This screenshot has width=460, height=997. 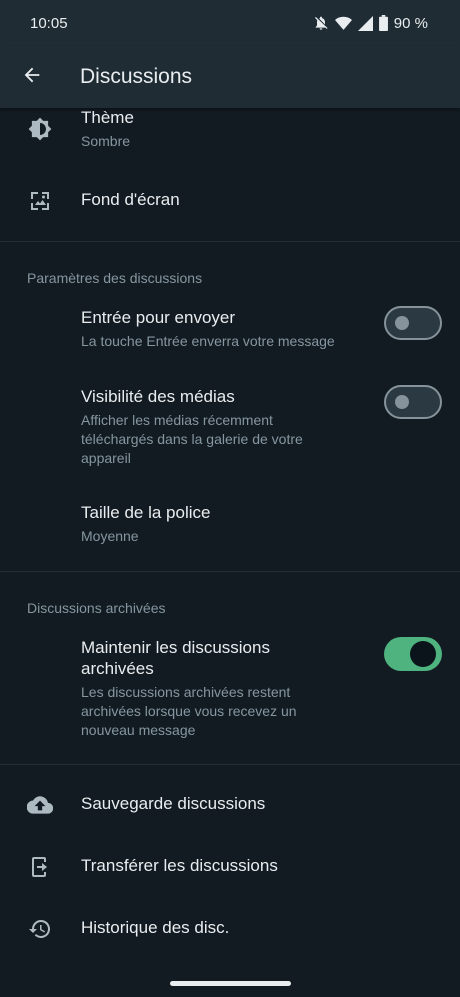 What do you see at coordinates (230, 77) in the screenshot?
I see `app-bar: Discussions` at bounding box center [230, 77].